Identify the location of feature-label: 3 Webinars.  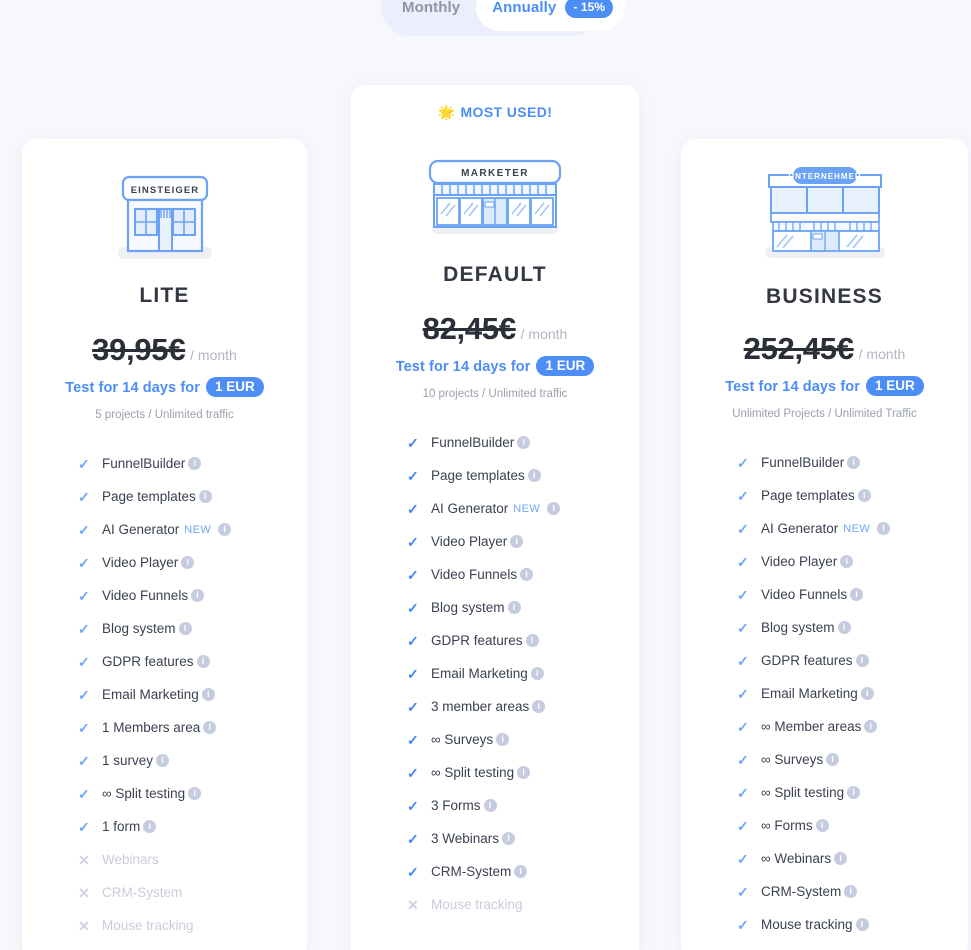
(465, 838).